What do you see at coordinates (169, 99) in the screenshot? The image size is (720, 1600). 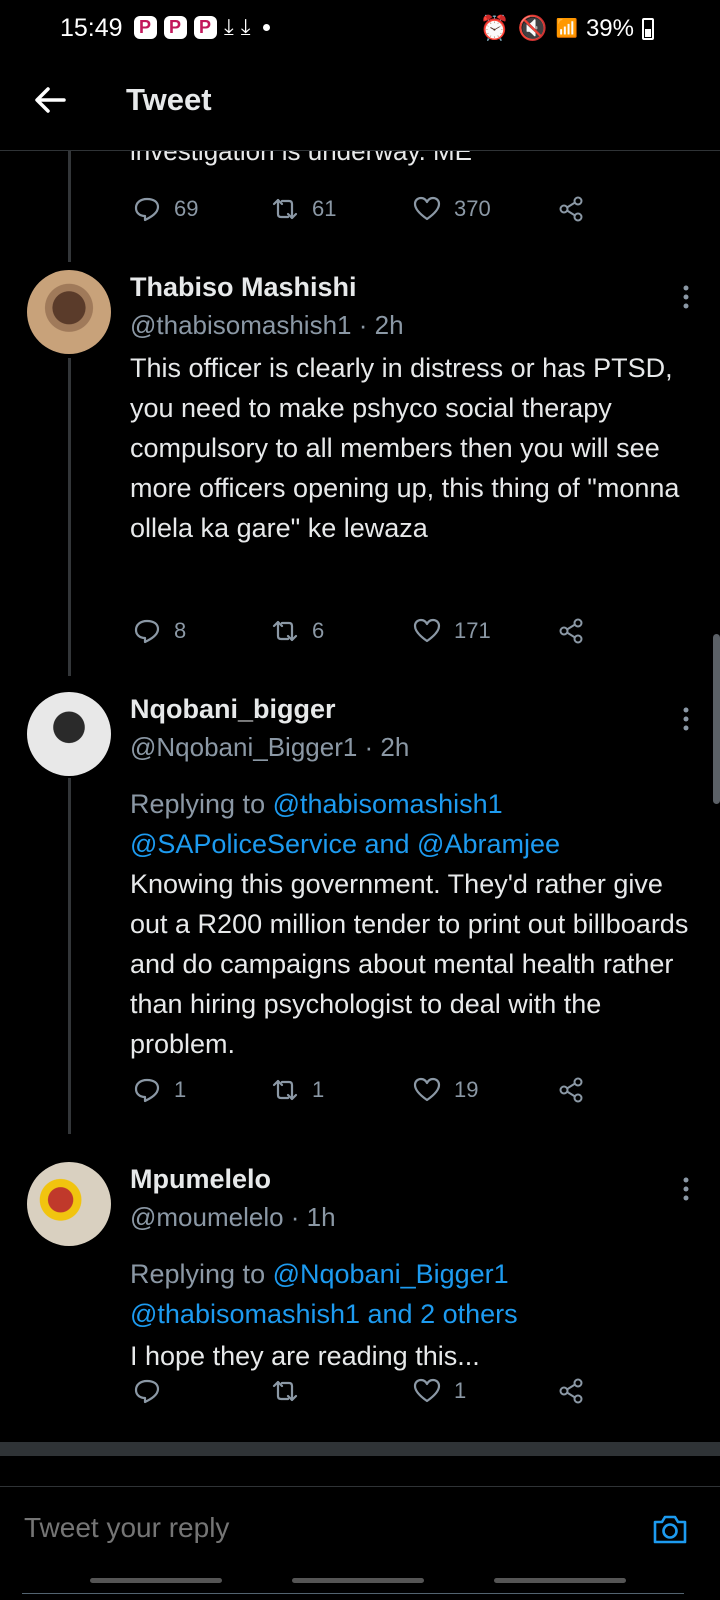 I see `page-title: Tweet` at bounding box center [169, 99].